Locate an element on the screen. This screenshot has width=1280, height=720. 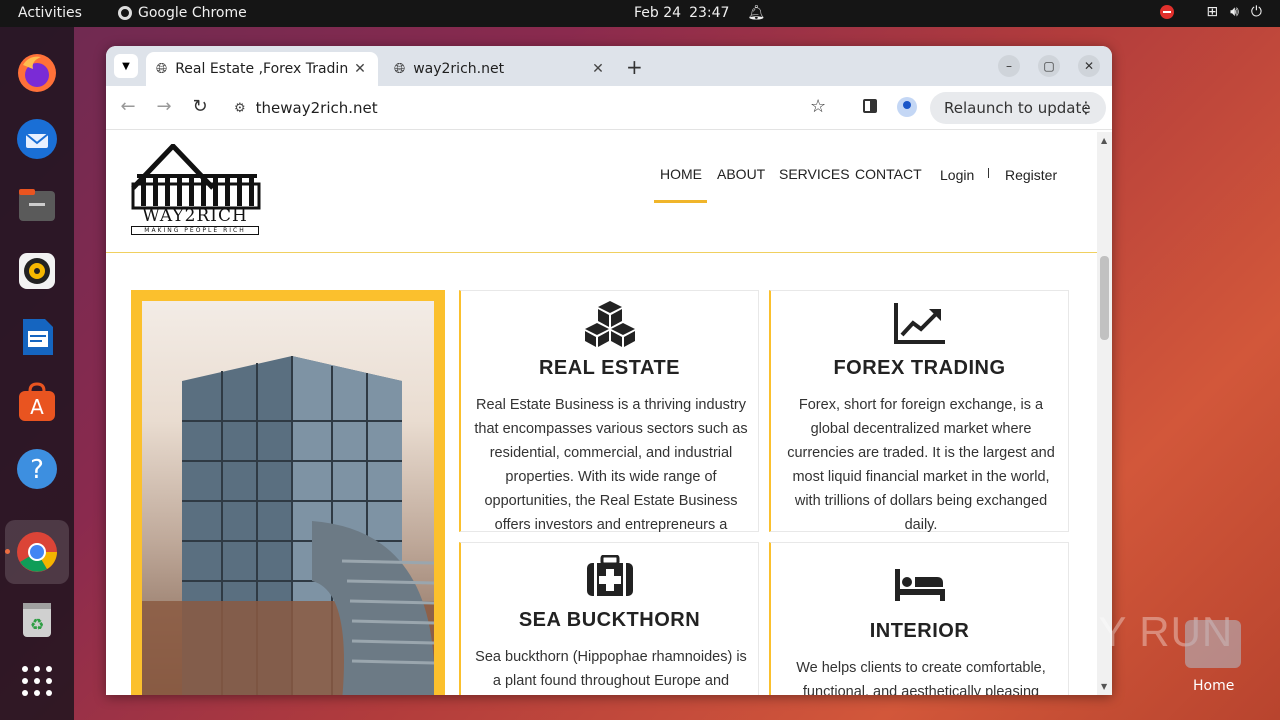
app-center-icon: A is located at coordinates (37, 401).